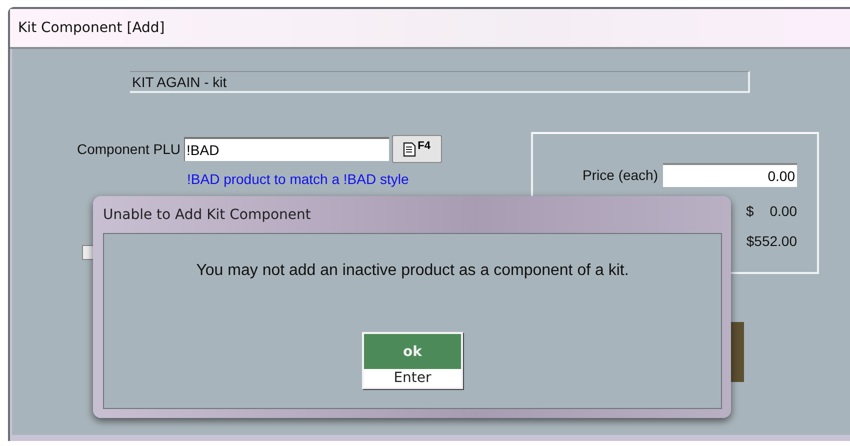 This screenshot has height=446, width=850. Describe the element at coordinates (771, 241) in the screenshot. I see `total-value: $552.00` at that location.